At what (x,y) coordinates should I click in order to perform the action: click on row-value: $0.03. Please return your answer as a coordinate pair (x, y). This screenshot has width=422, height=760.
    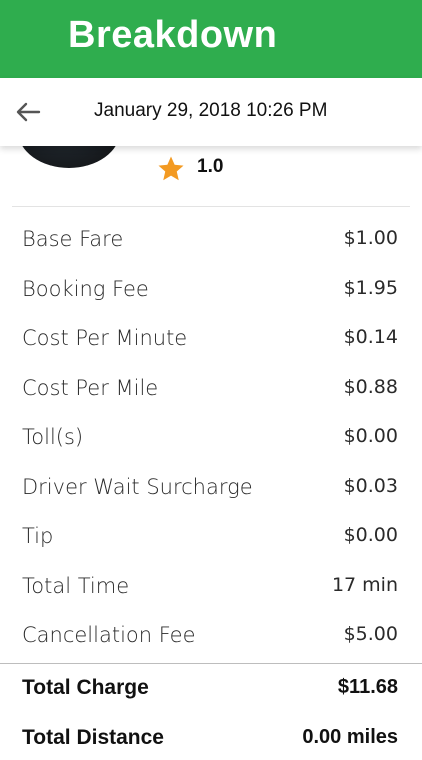
    Looking at the image, I should click on (370, 485).